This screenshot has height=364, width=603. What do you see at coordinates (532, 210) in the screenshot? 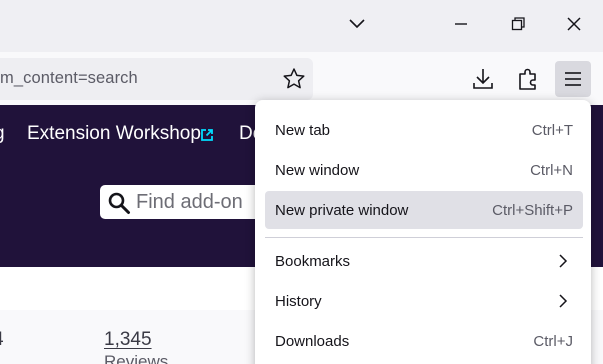
I see `menu-item-shortcut: Ctrl+Shift+P` at bounding box center [532, 210].